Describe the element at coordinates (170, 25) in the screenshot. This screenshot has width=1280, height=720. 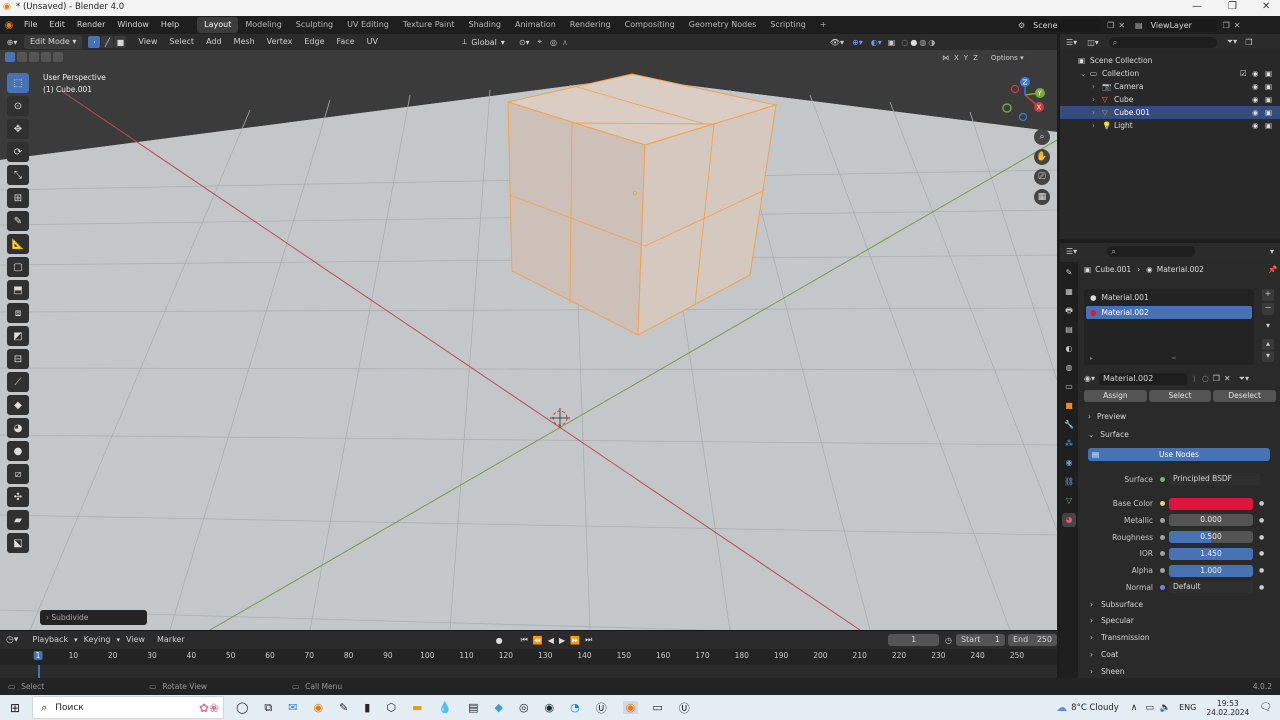
I see `menu-help: Help` at that location.